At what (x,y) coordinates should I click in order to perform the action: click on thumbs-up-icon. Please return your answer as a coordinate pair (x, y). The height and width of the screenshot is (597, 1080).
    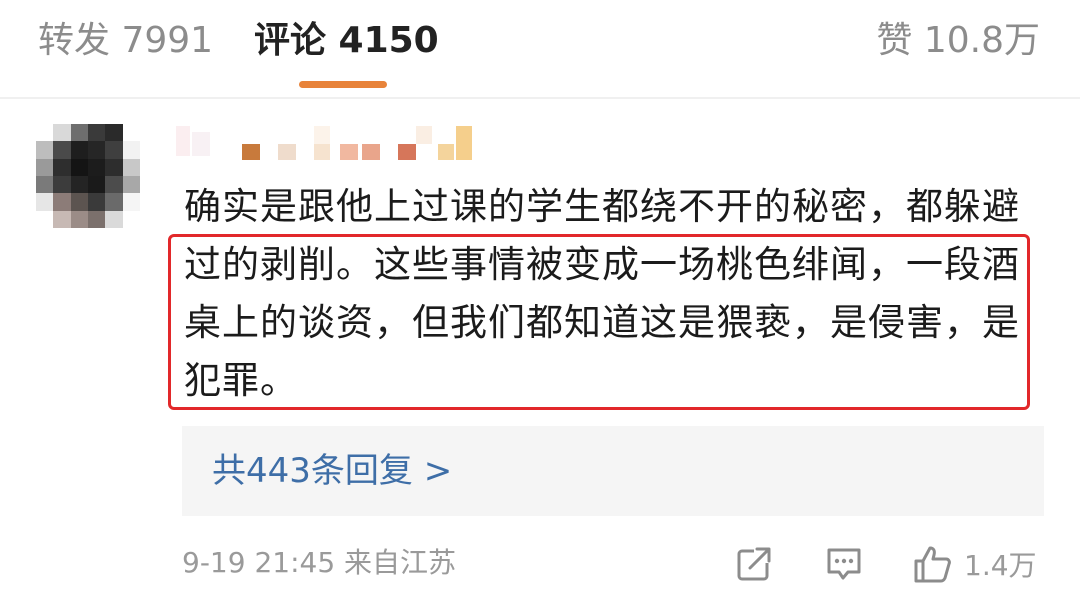
    Looking at the image, I should click on (932, 564).